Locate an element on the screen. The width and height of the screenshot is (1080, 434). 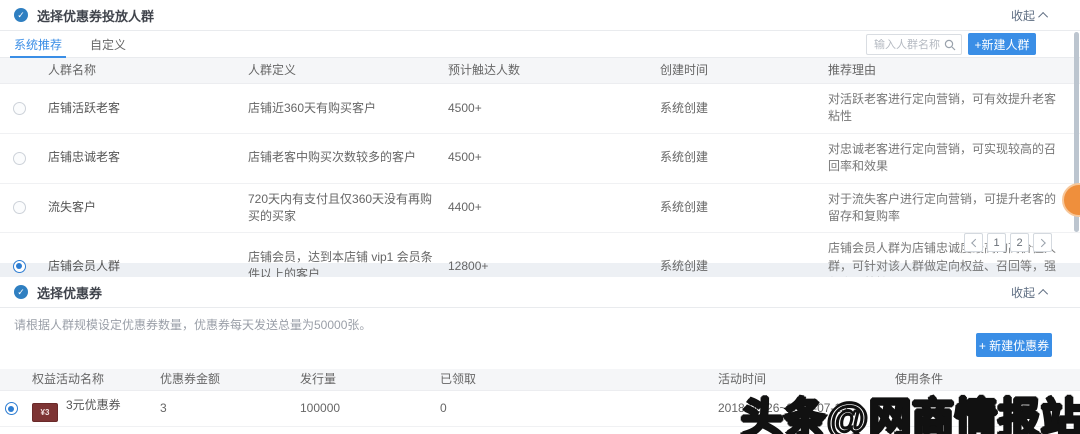
next-page-icon is located at coordinates (1041, 242).